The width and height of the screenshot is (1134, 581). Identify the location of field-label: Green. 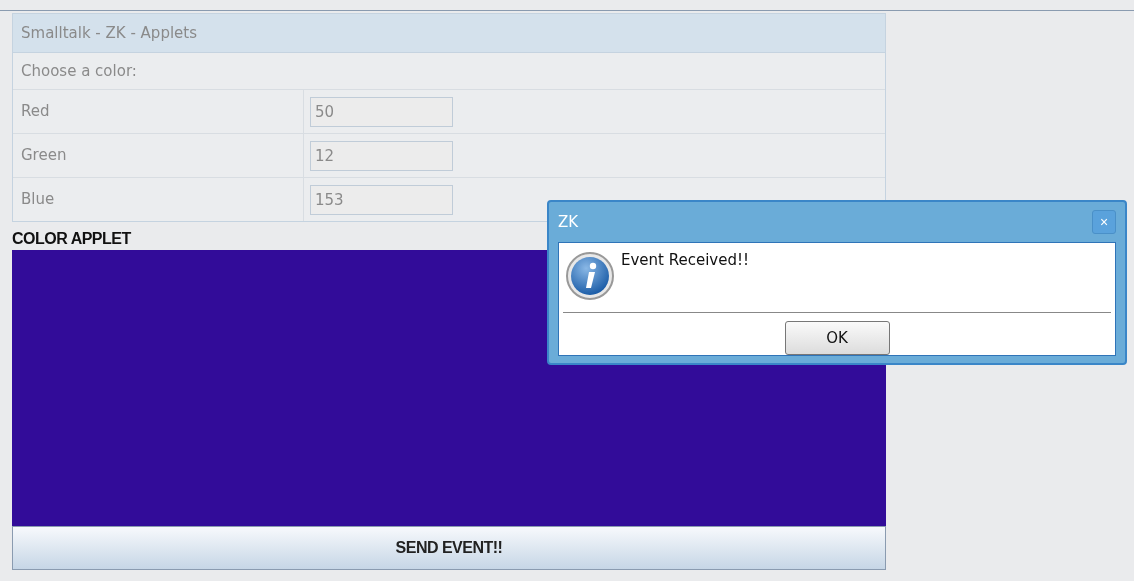
(158, 155).